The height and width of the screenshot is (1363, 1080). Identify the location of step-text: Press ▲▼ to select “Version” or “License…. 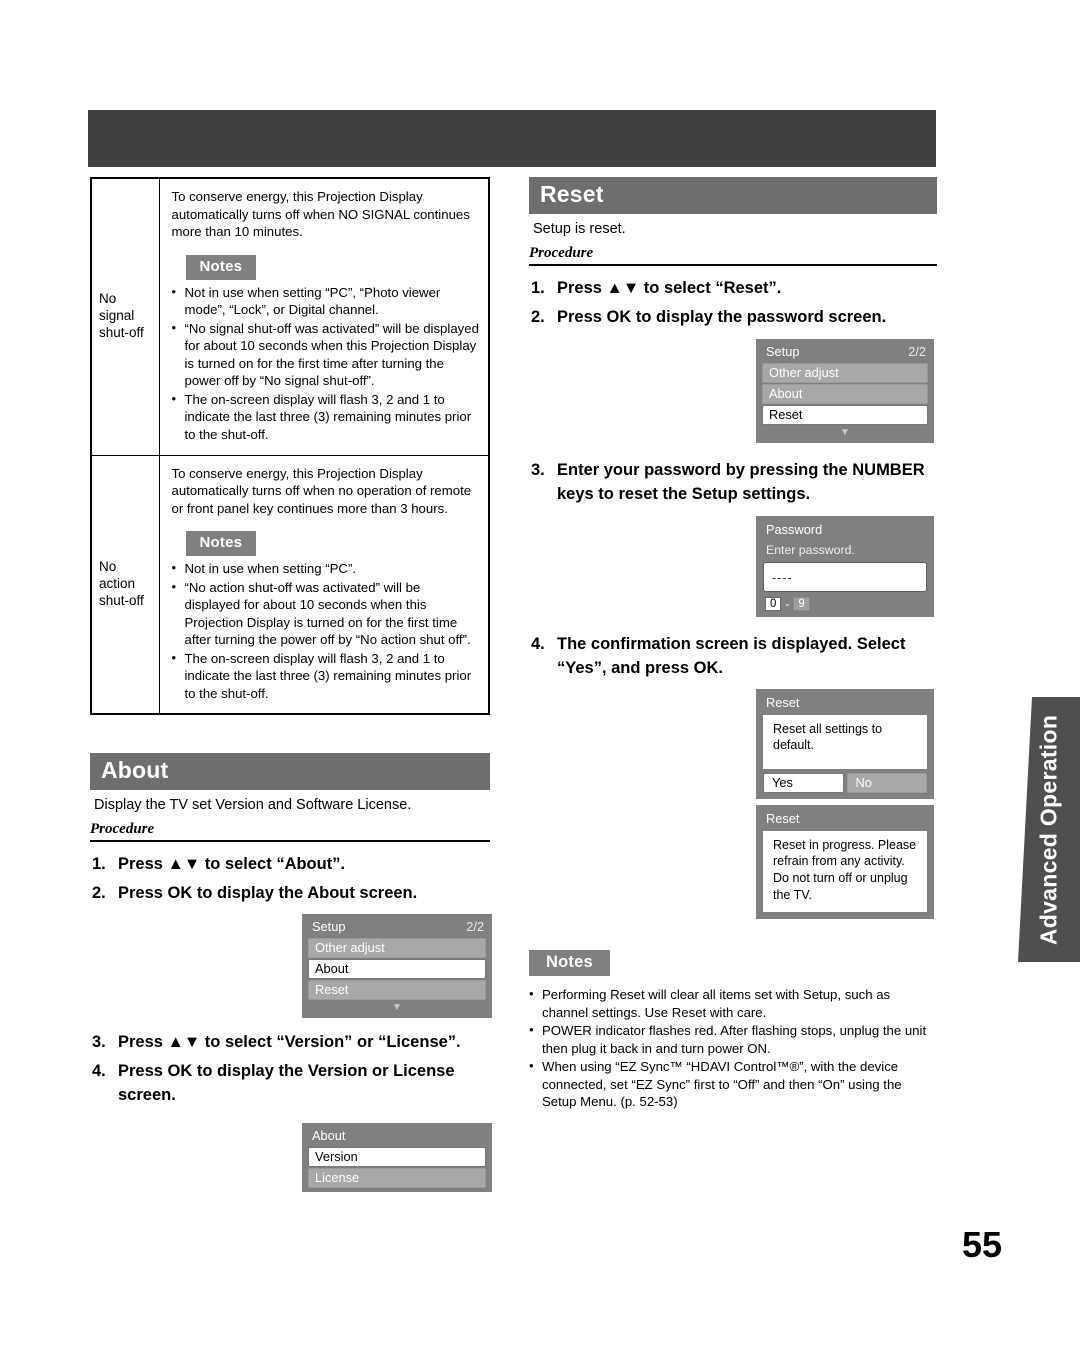
(289, 1042).